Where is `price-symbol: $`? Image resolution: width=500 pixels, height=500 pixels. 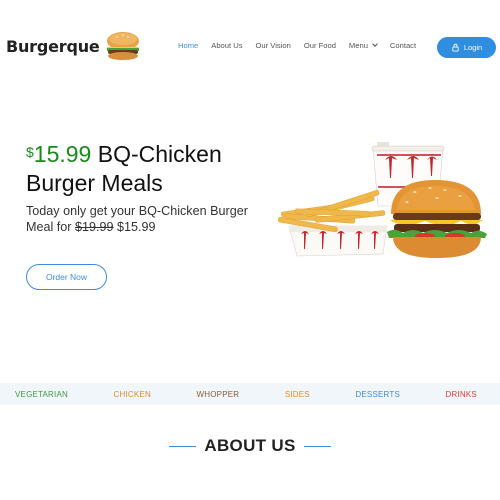
price-symbol: $ is located at coordinates (30, 152).